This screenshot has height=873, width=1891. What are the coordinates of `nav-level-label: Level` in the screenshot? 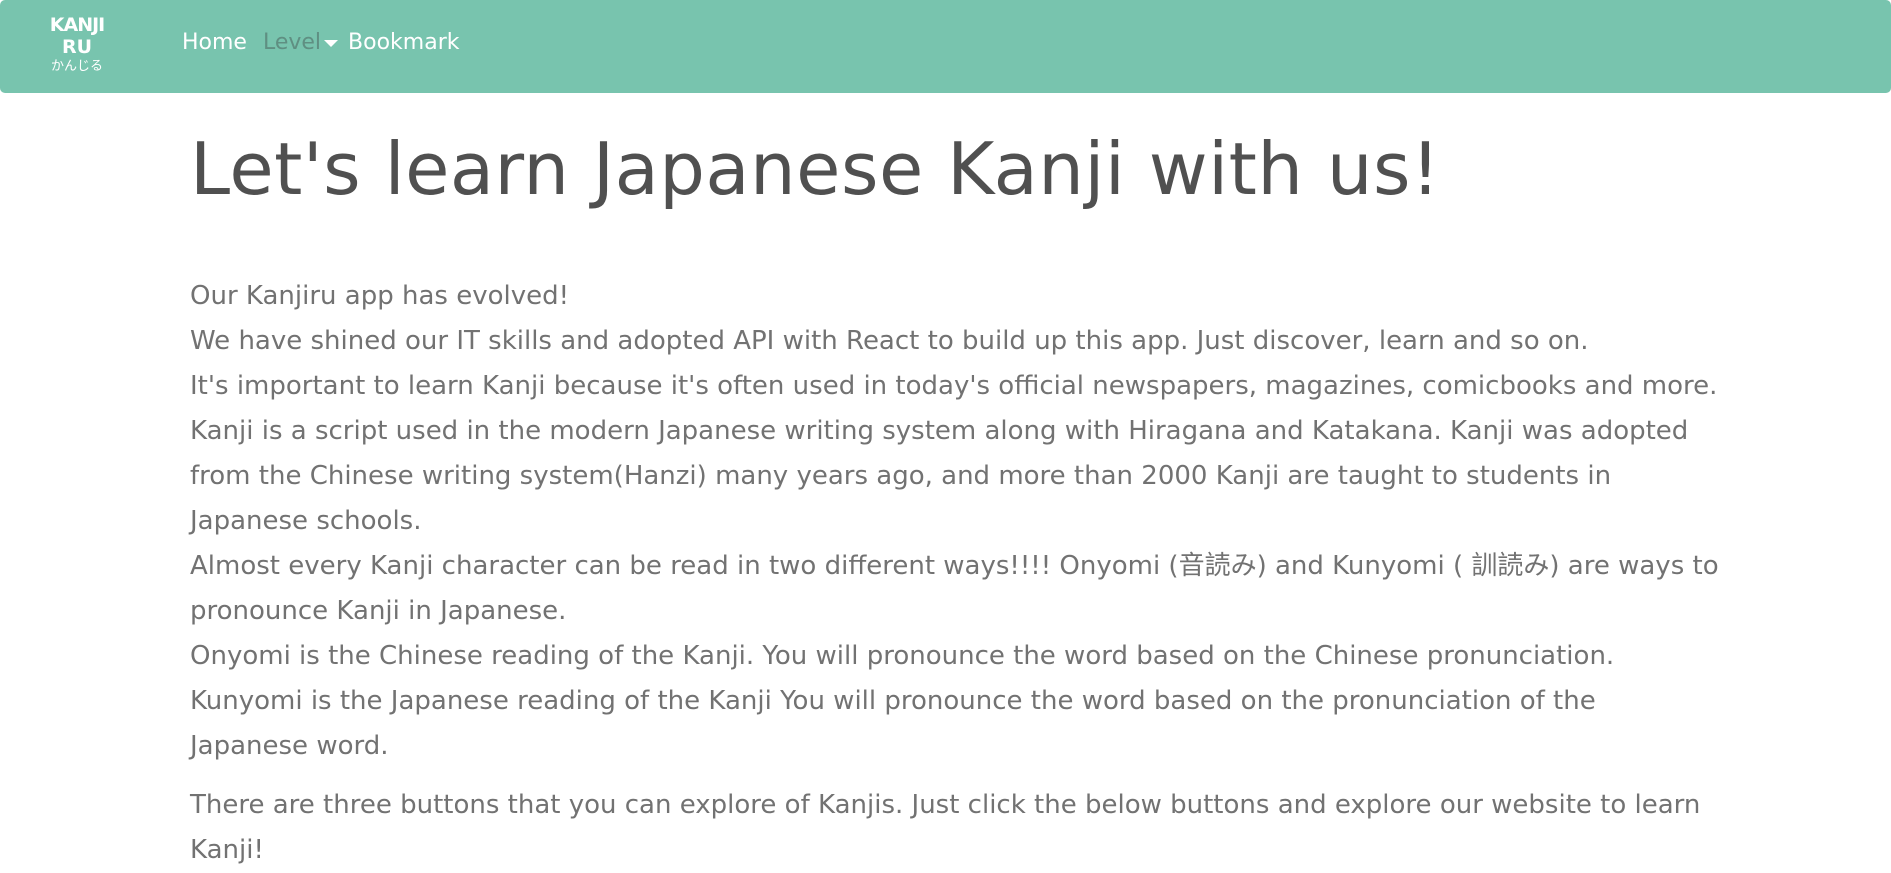 It's located at (292, 42).